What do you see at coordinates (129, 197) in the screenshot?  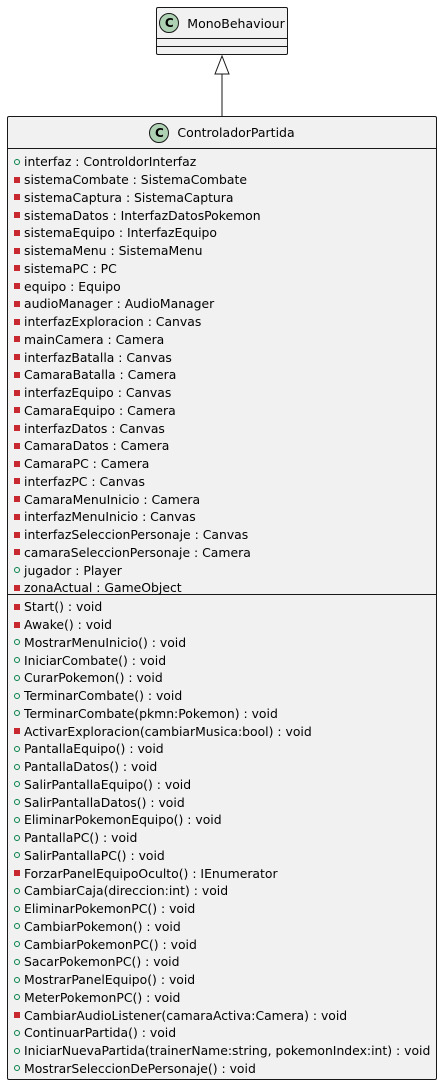 I see `attribute-row-text: sistemaCaptura : SistemaCaptura` at bounding box center [129, 197].